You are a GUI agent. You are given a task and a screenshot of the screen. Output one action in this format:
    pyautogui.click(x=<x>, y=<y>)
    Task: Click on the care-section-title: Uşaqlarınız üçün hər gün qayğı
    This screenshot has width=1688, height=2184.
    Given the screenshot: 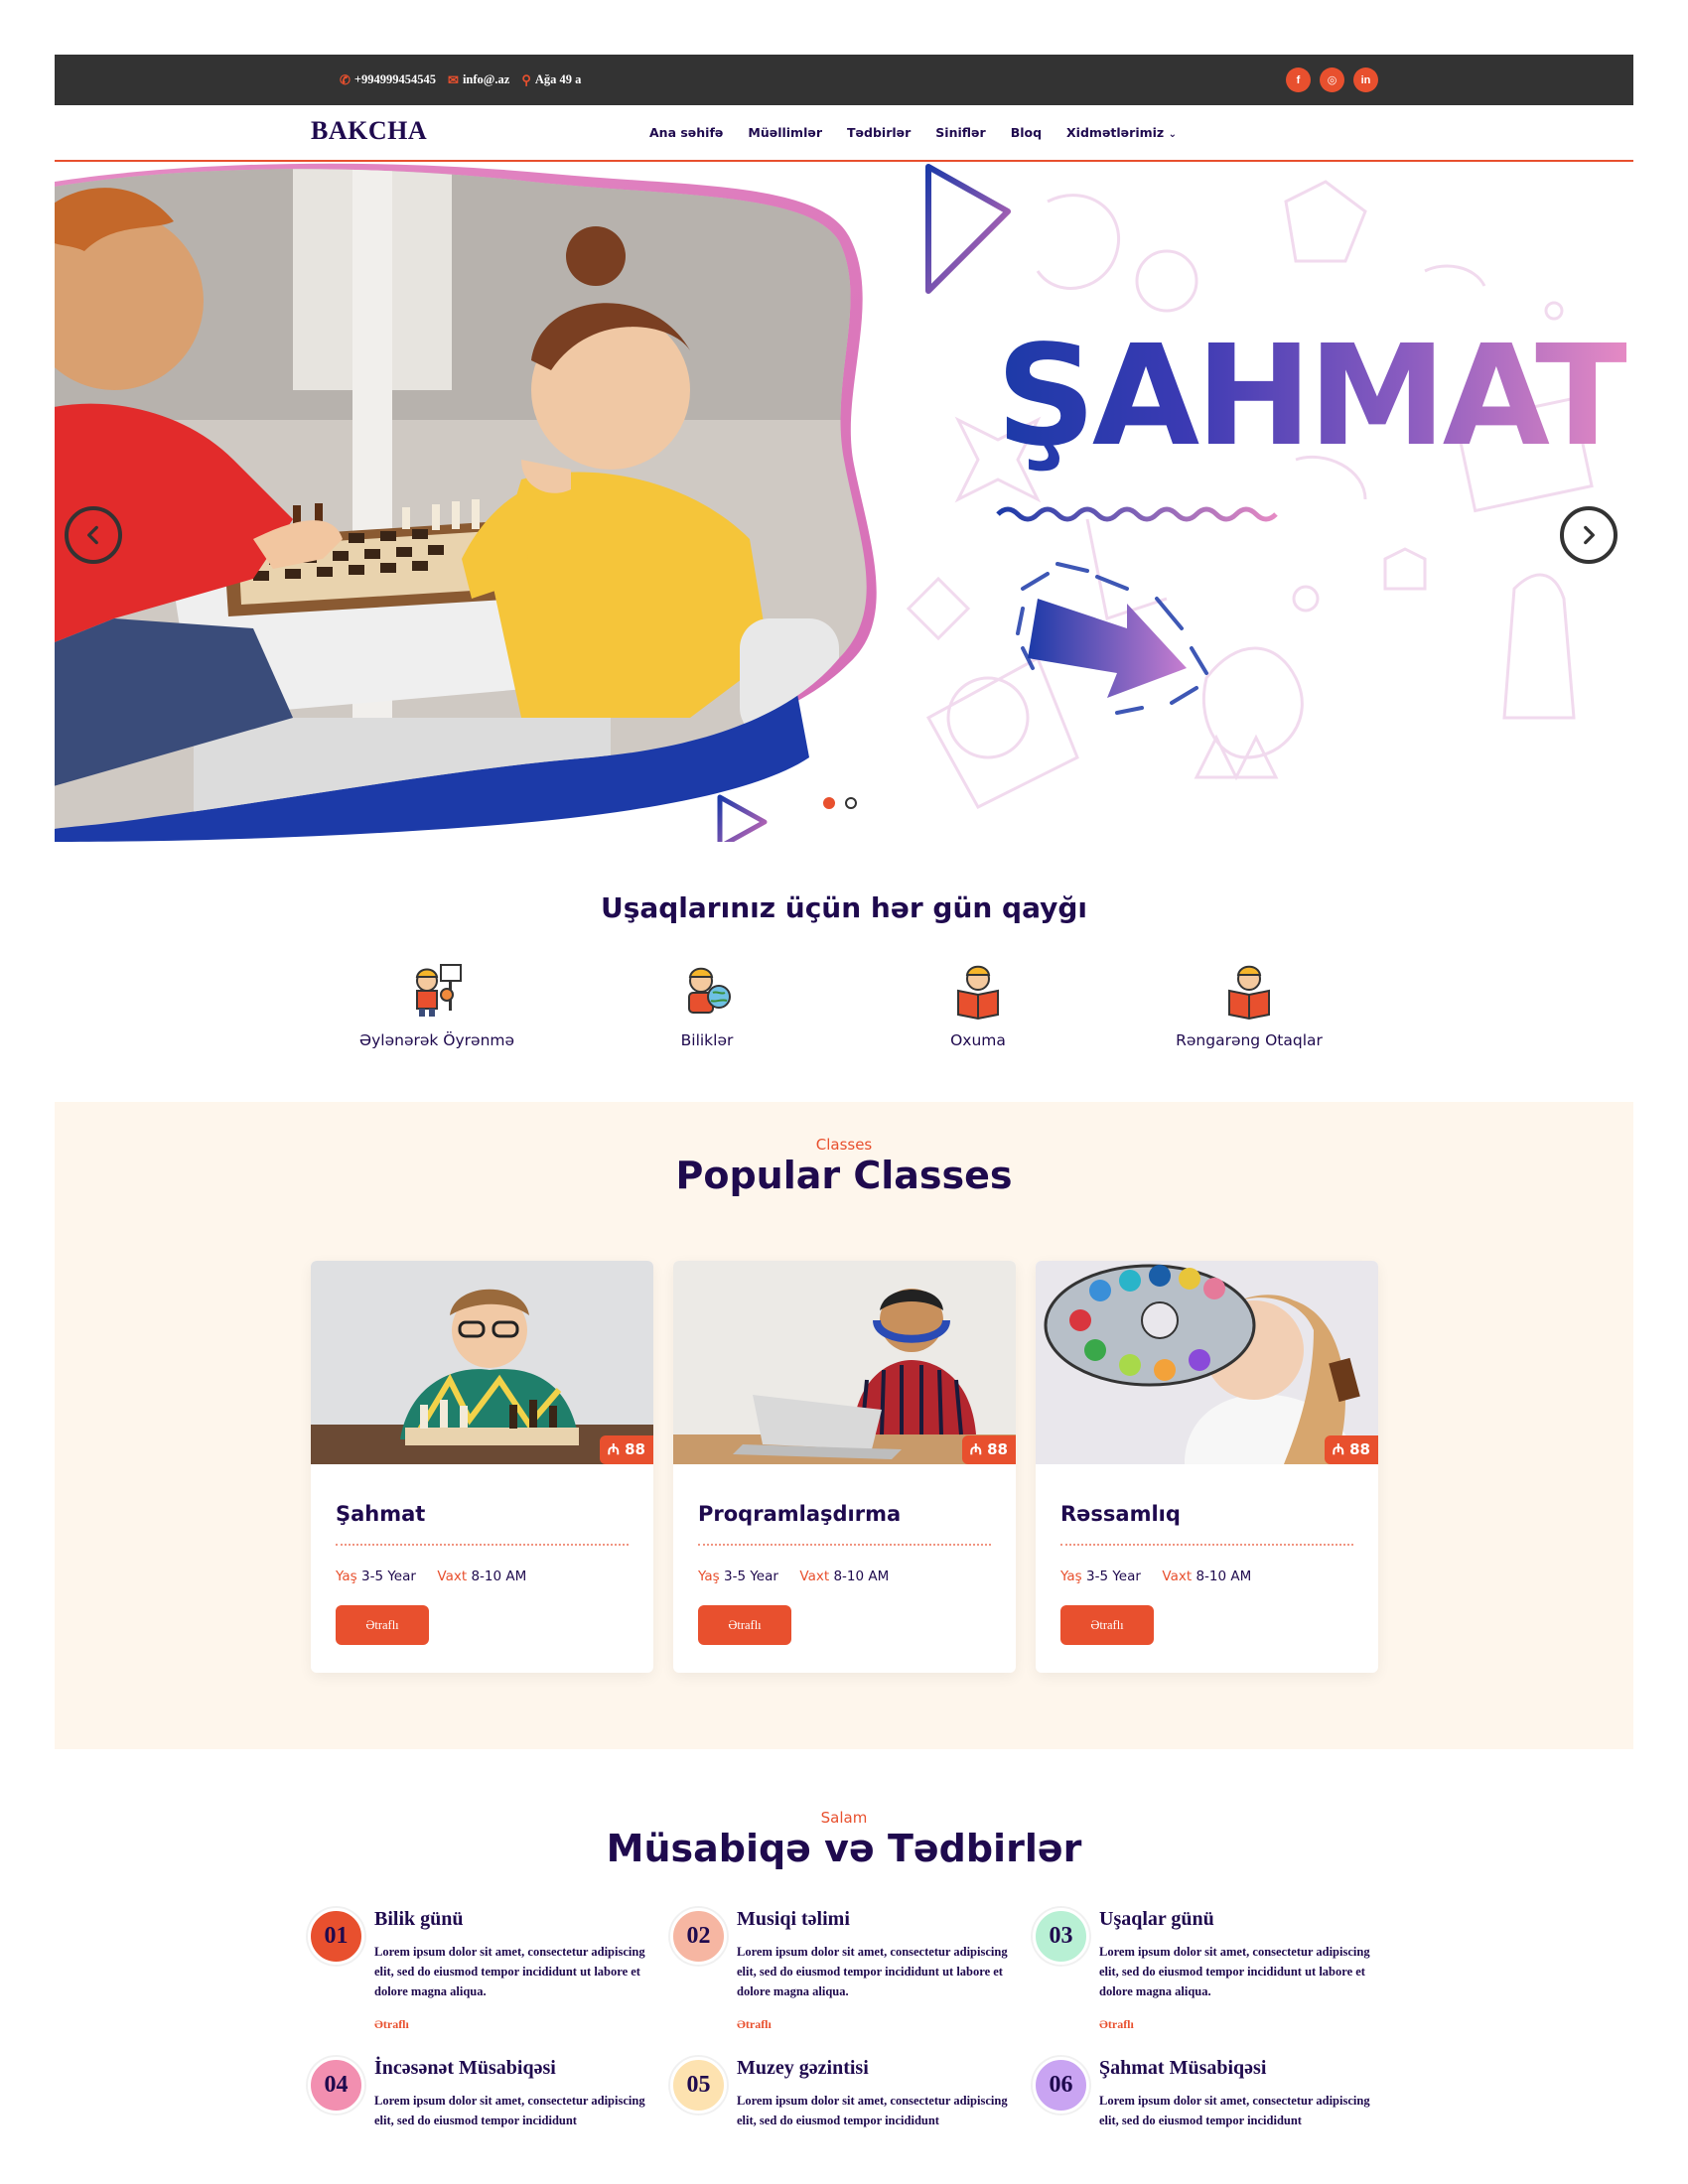 What is the action you would take?
    pyautogui.click(x=844, y=907)
    